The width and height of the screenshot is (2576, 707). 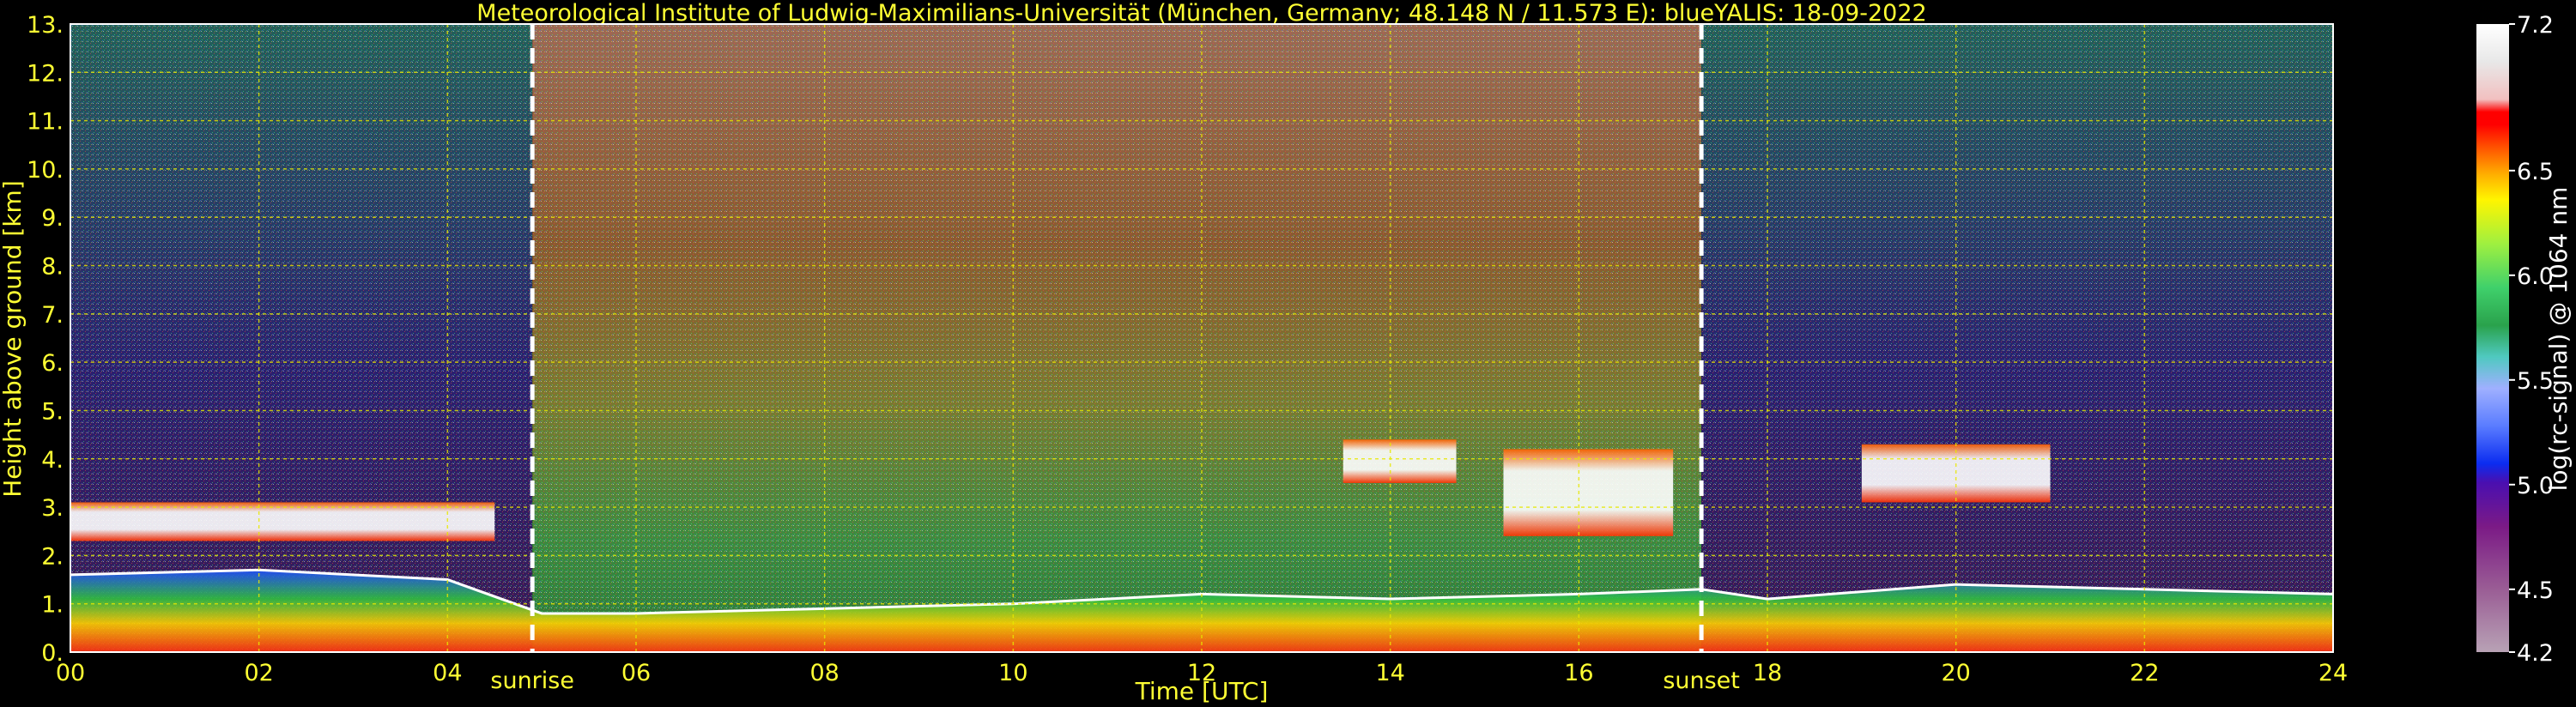 What do you see at coordinates (52, 316) in the screenshot?
I see `y-tick-label: 7.` at bounding box center [52, 316].